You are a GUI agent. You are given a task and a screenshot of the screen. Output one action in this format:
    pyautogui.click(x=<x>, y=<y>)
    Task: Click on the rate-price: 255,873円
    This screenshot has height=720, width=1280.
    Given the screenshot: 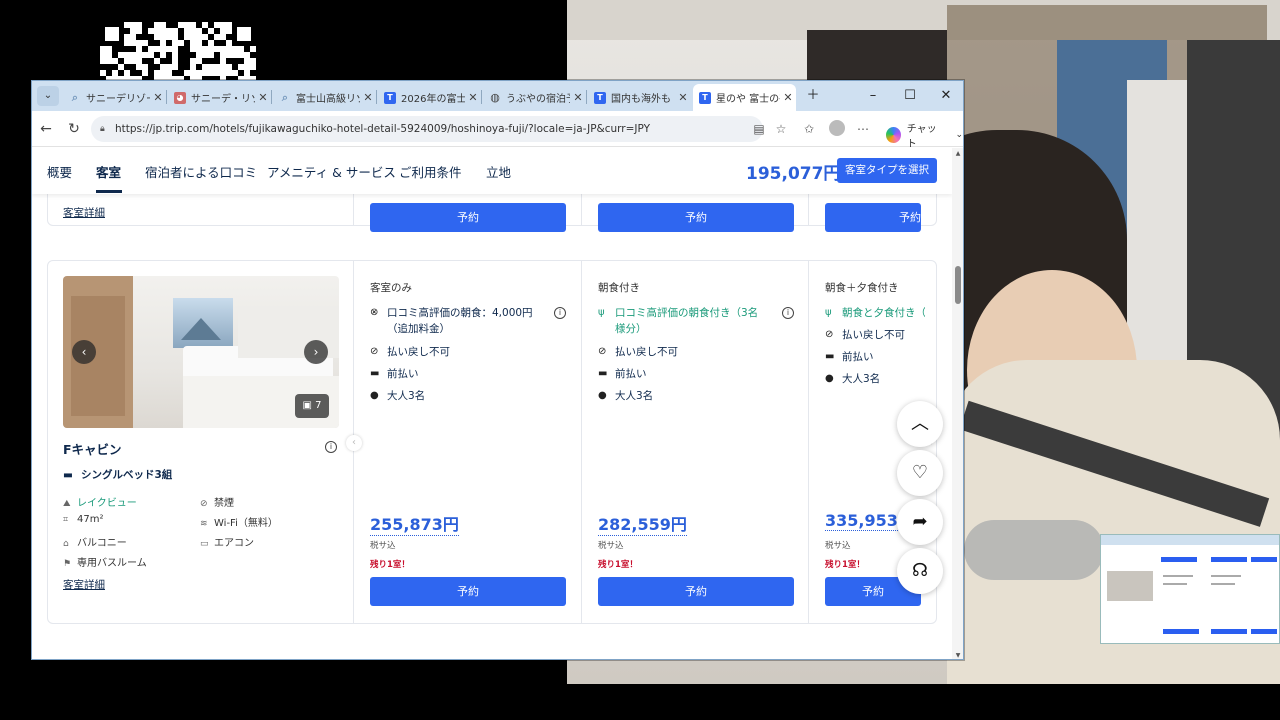 What is the action you would take?
    pyautogui.click(x=414, y=523)
    